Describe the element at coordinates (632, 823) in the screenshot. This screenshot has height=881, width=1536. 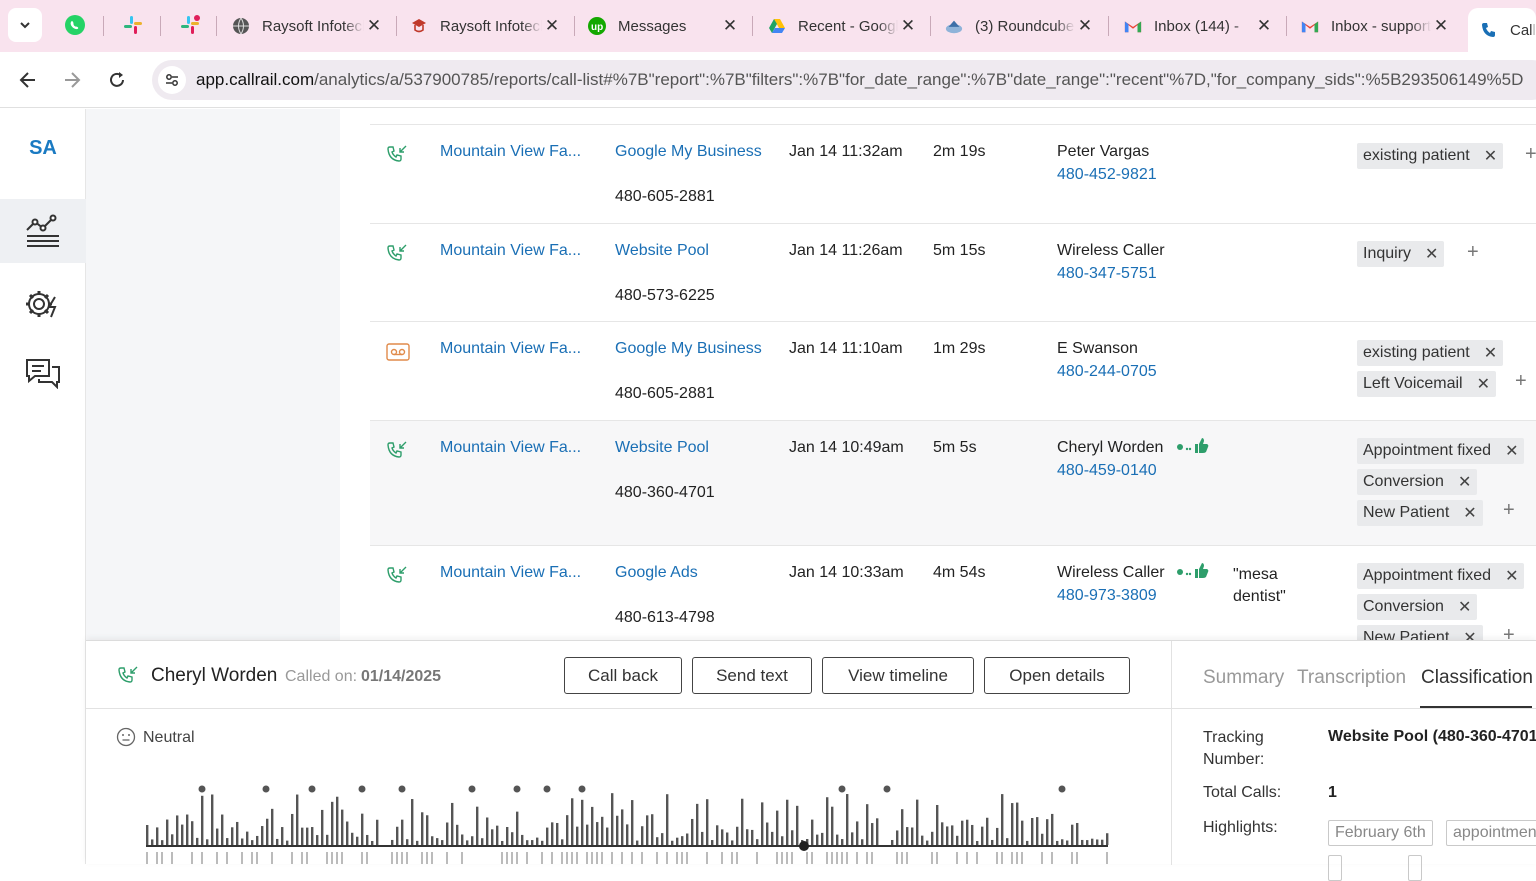
I see `audio-waveform` at that location.